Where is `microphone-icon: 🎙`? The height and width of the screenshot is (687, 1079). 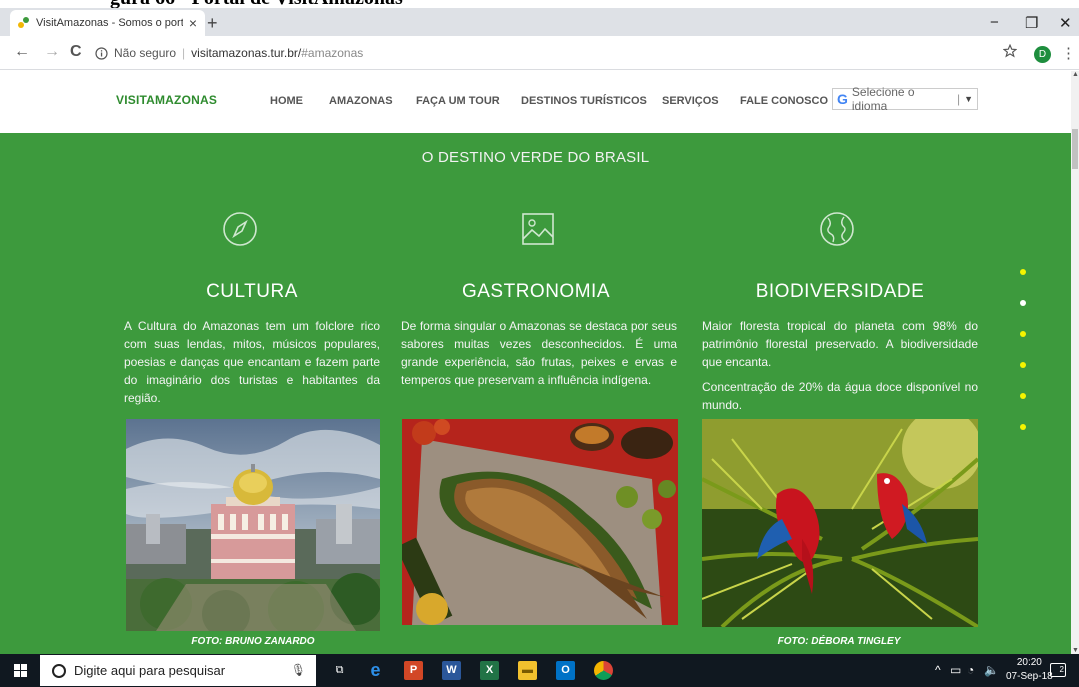 microphone-icon: 🎙 is located at coordinates (298, 670).